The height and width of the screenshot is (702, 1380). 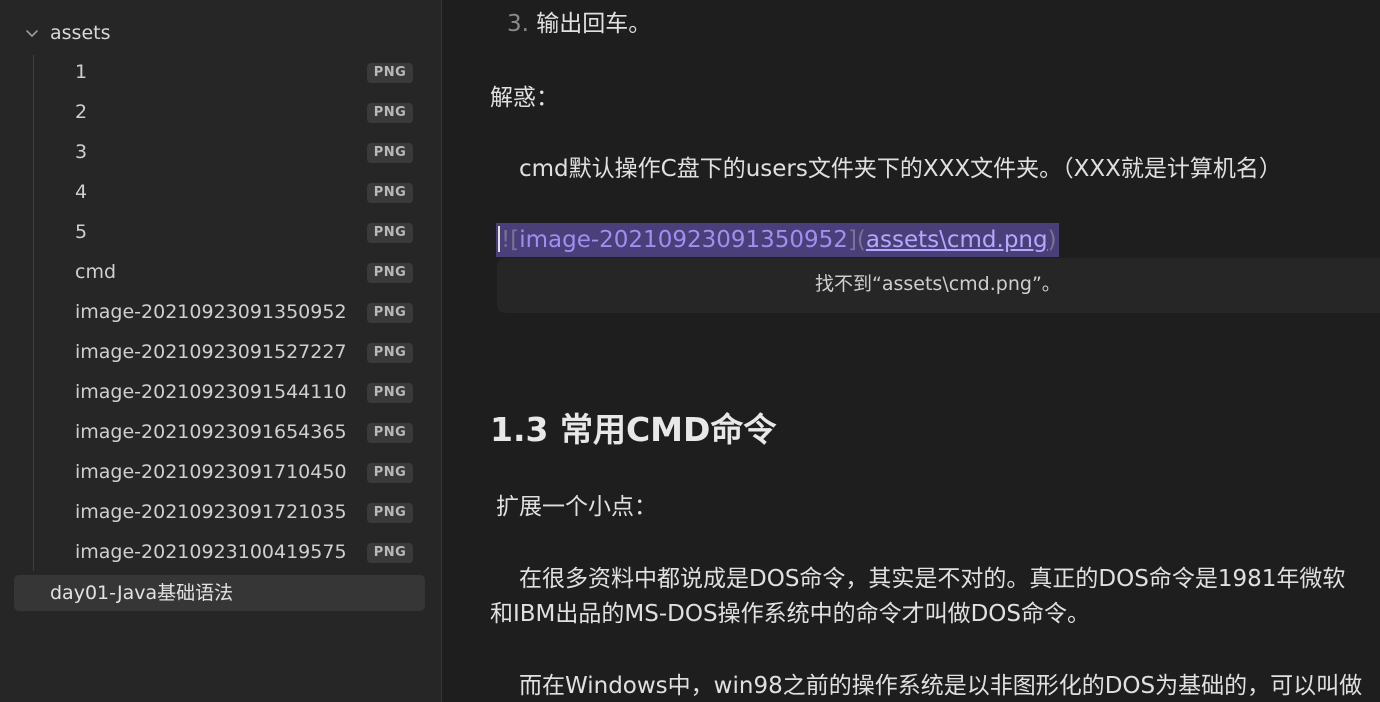 I want to click on file-name: 2, so click(x=81, y=112).